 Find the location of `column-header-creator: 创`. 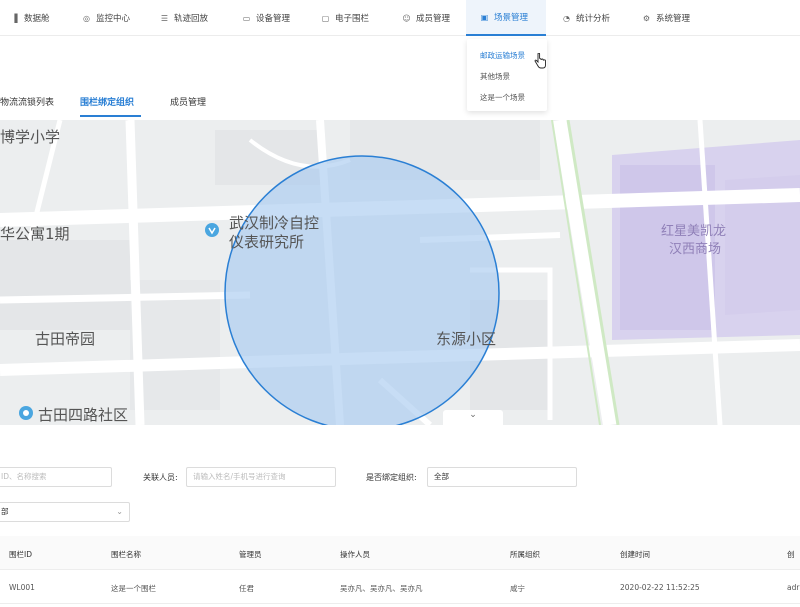

column-header-creator: 创 is located at coordinates (791, 554).